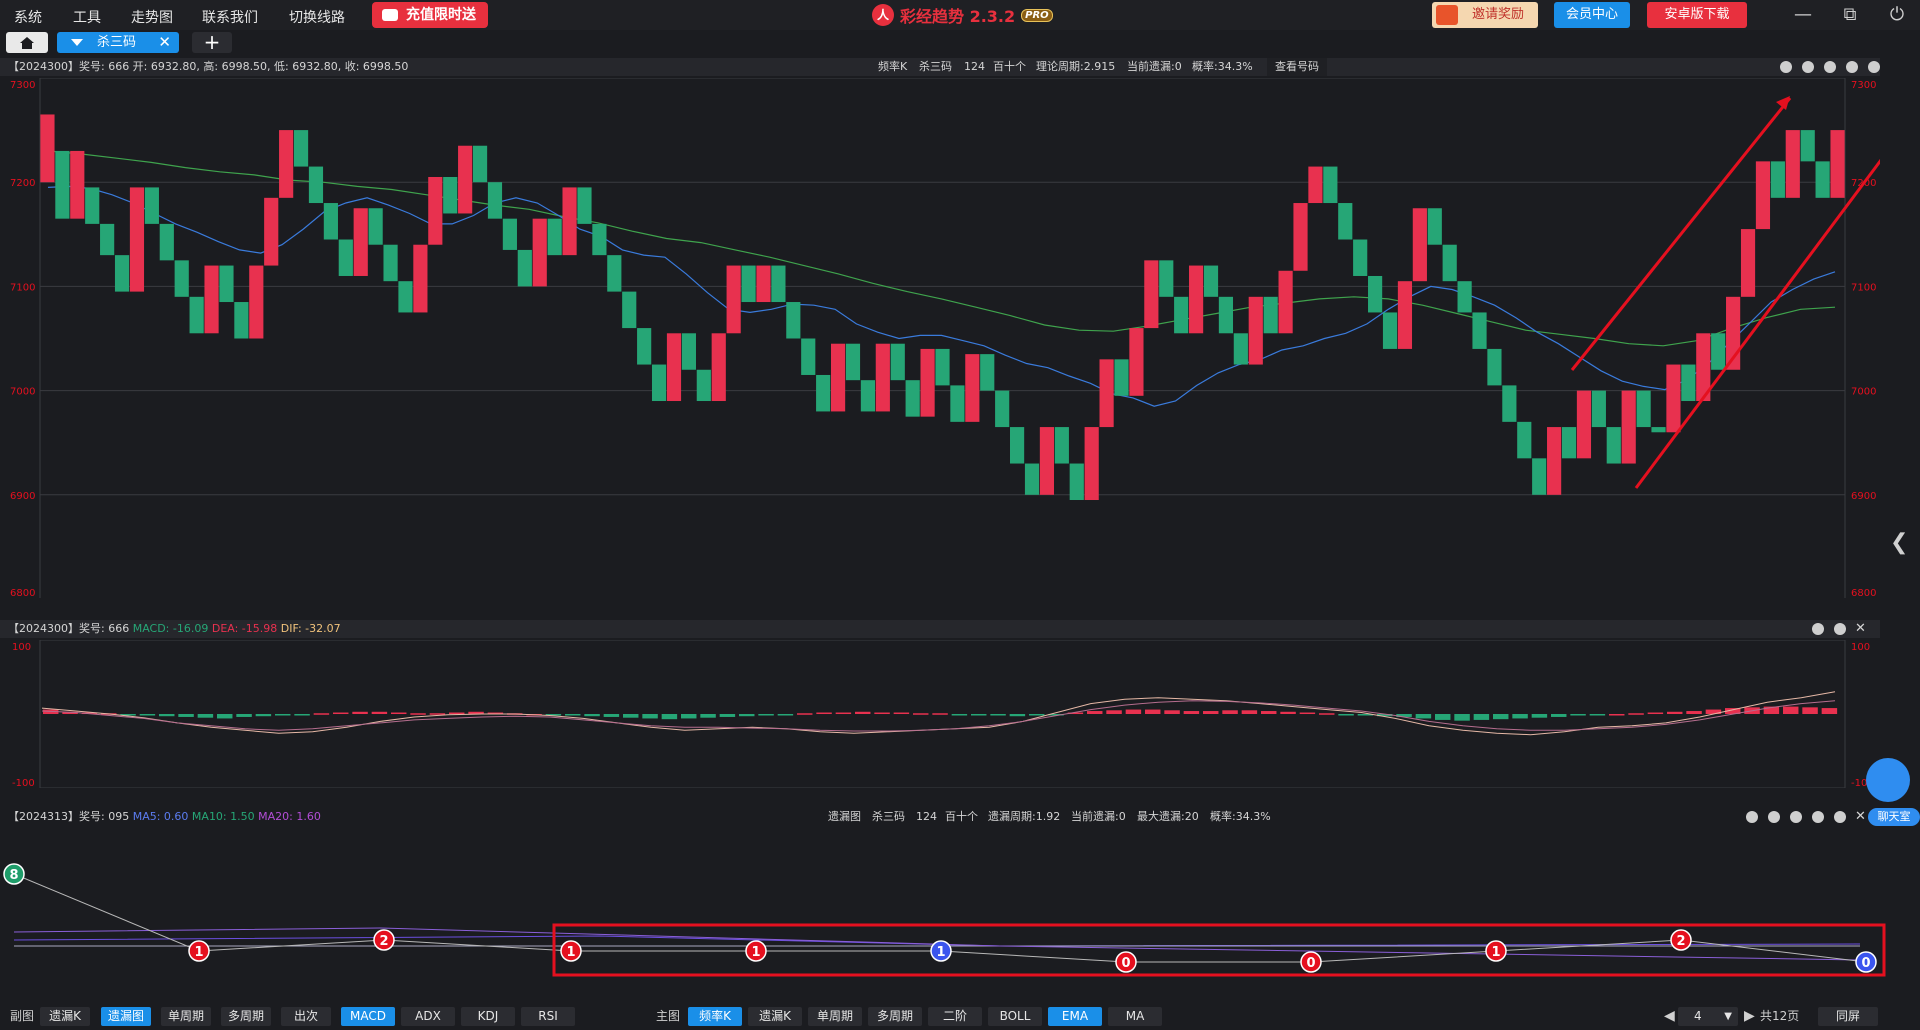 This screenshot has height=1030, width=1920. I want to click on main-btn-miss-k: 遗漏K, so click(775, 1016).